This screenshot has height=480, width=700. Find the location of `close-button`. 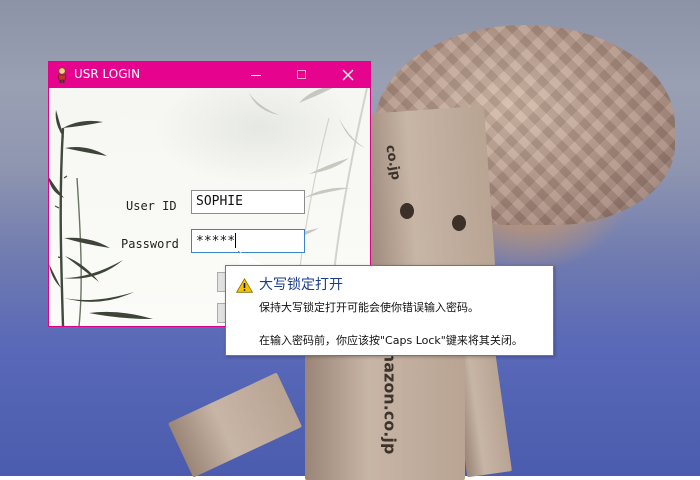

close-button is located at coordinates (348, 75).